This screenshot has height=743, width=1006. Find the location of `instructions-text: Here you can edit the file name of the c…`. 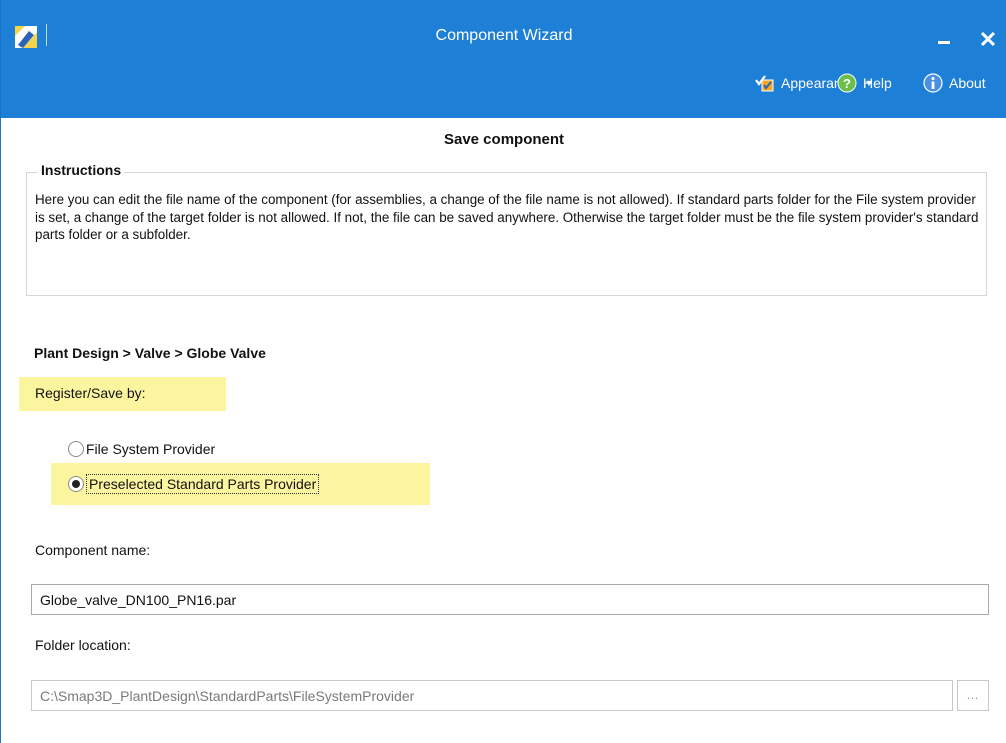

instructions-text: Here you can edit the file name of the c… is located at coordinates (507, 217).